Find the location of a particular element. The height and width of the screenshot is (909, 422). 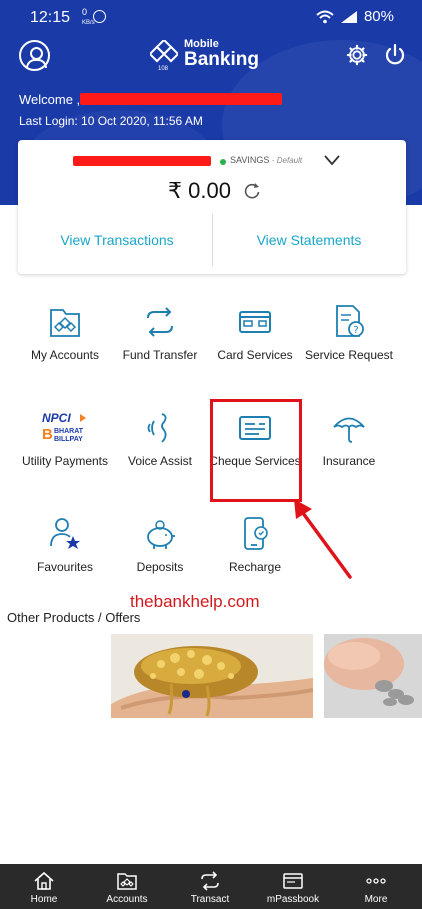

redacted-name is located at coordinates (181, 99).